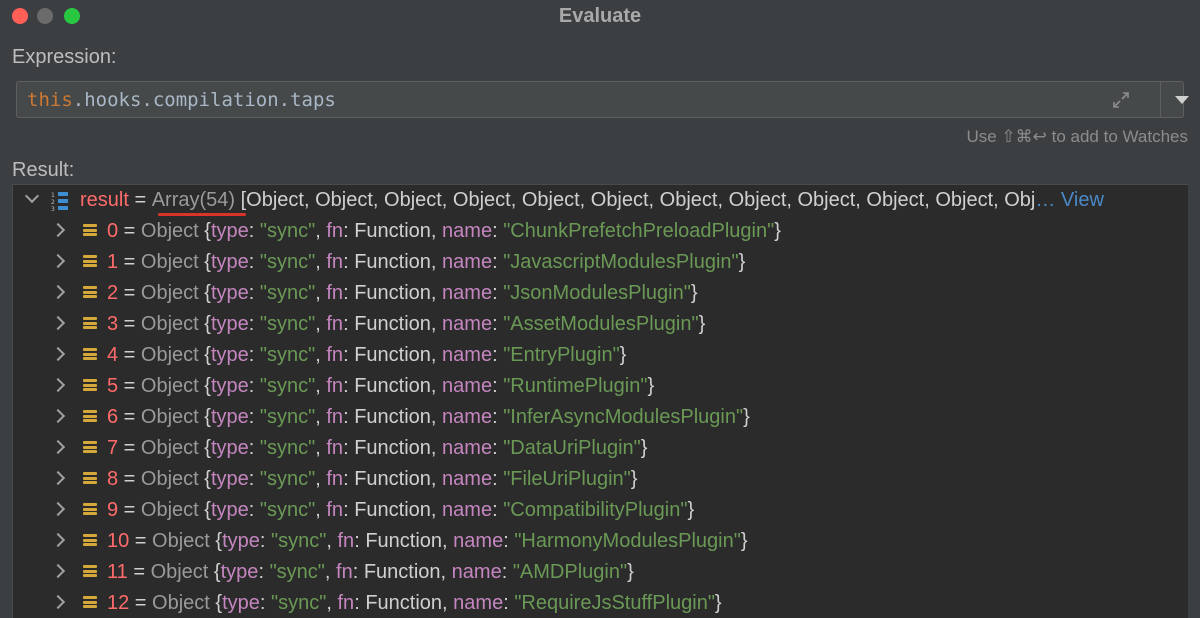 The image size is (1200, 618). What do you see at coordinates (561, 355) in the screenshot?
I see `item-name: "EntryPlugin"` at bounding box center [561, 355].